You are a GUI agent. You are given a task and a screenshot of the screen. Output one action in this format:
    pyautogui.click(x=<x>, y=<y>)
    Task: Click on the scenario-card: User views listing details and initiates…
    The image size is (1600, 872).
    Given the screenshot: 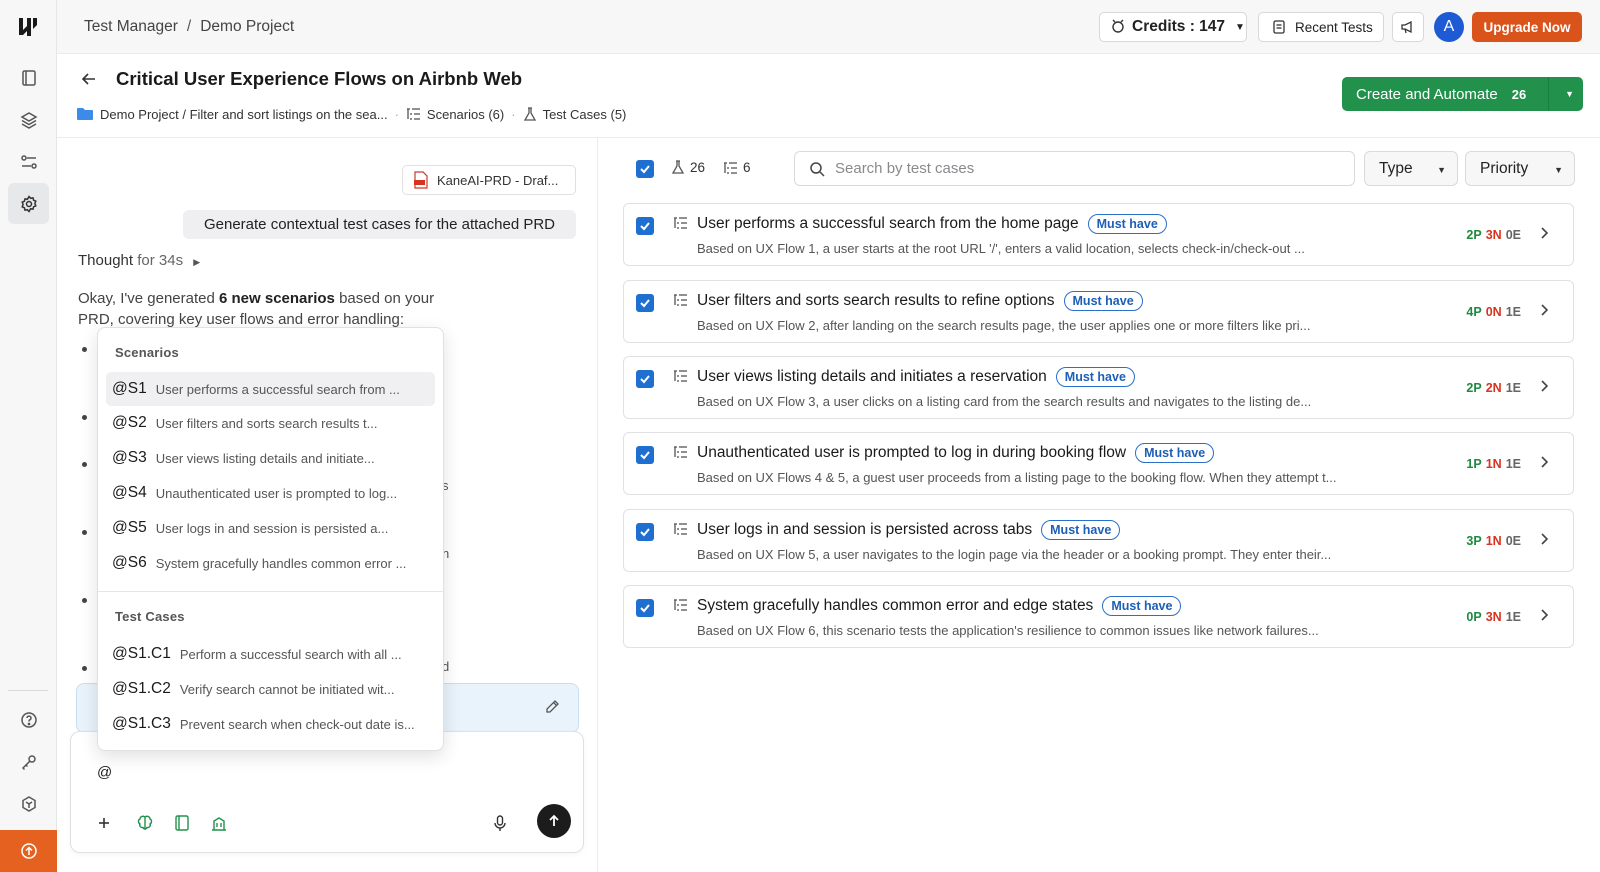 What is the action you would take?
    pyautogui.click(x=1098, y=387)
    